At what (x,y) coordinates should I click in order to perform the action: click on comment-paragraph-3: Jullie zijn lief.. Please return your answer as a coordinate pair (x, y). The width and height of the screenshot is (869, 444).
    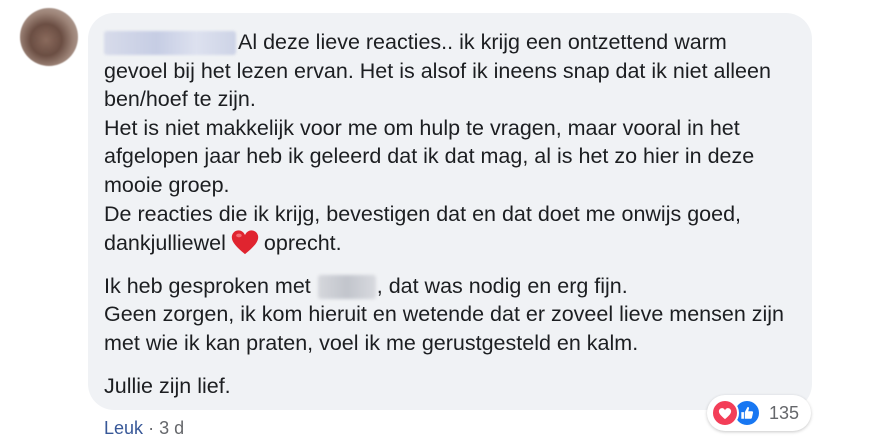
    Looking at the image, I should click on (167, 385).